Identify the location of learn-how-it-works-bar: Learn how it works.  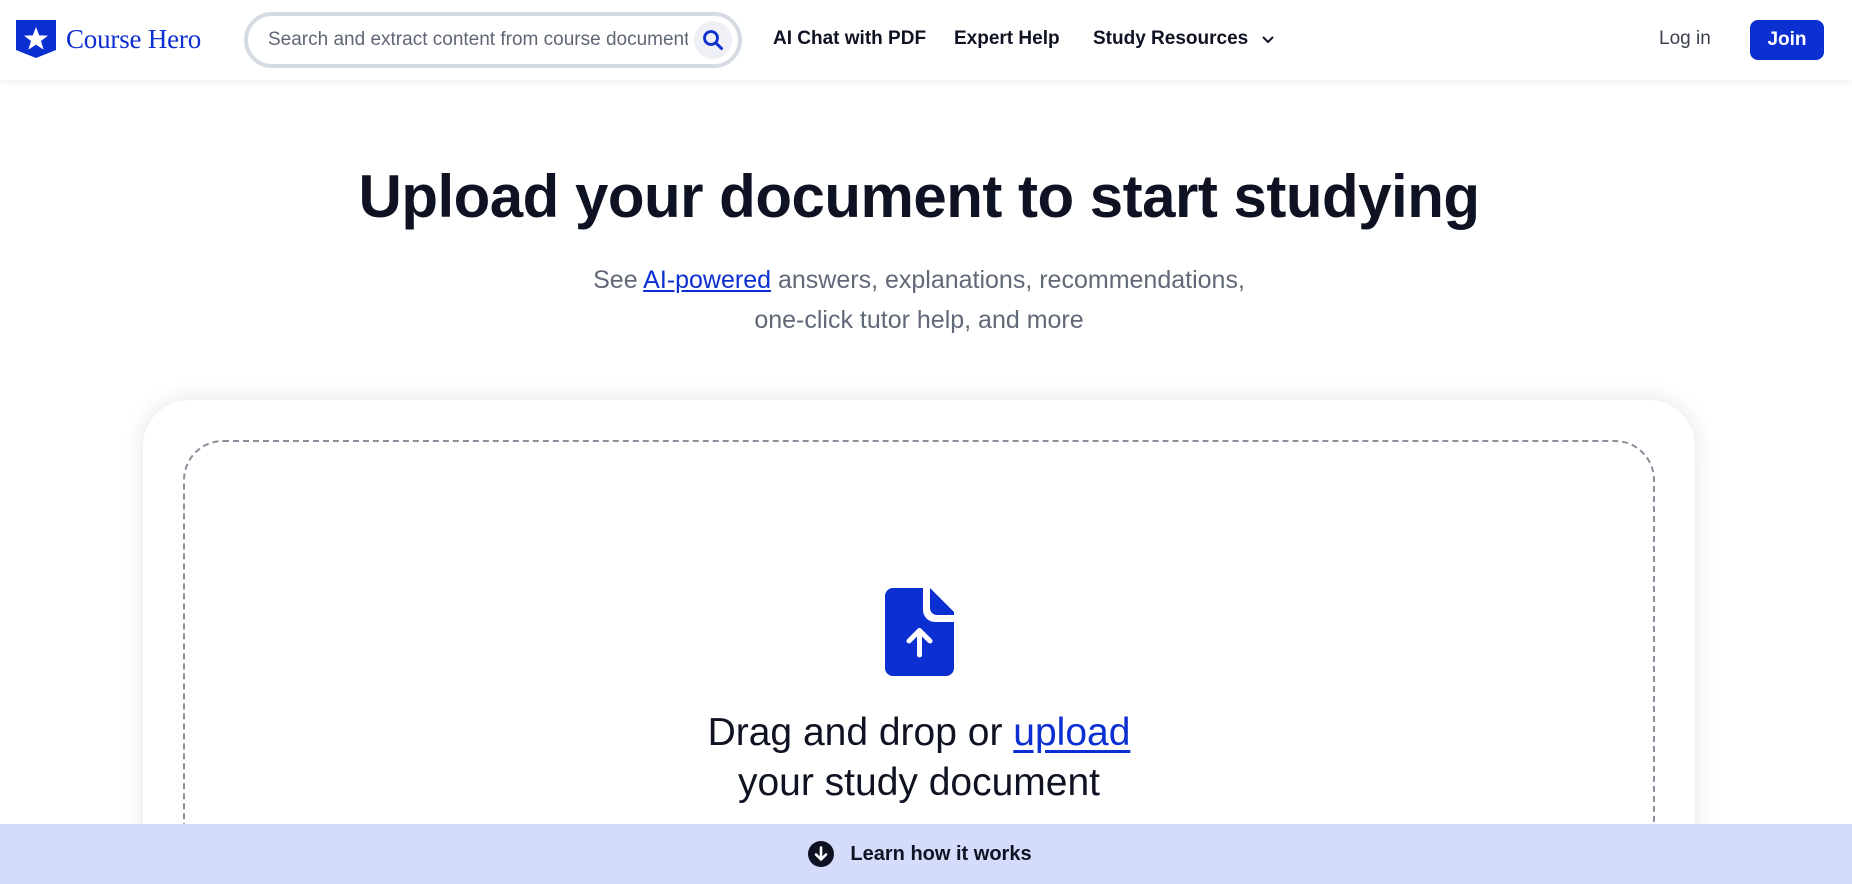
(926, 854).